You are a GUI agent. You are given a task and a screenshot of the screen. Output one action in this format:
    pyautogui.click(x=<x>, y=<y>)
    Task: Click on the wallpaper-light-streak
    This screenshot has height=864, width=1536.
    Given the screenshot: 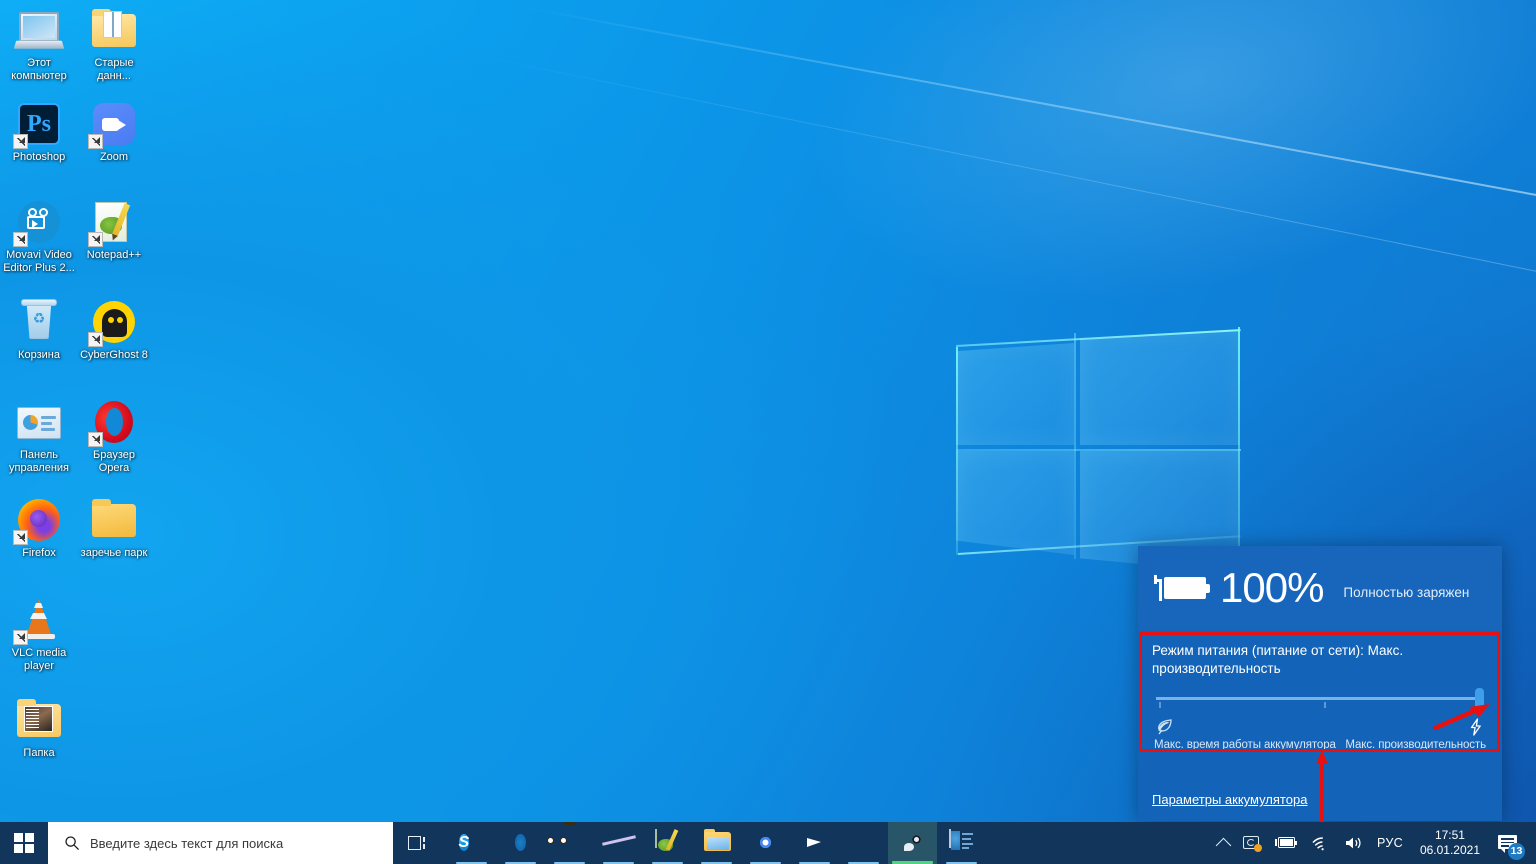 What is the action you would take?
    pyautogui.click(x=1029, y=102)
    